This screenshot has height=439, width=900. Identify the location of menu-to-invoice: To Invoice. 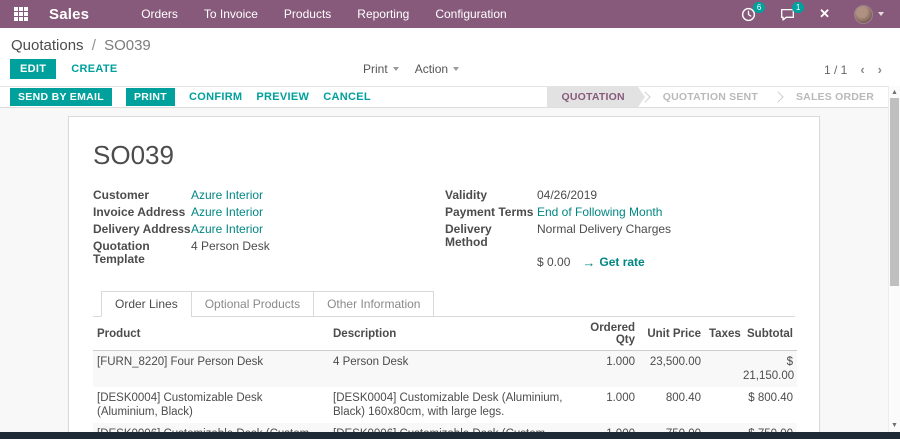
(231, 14).